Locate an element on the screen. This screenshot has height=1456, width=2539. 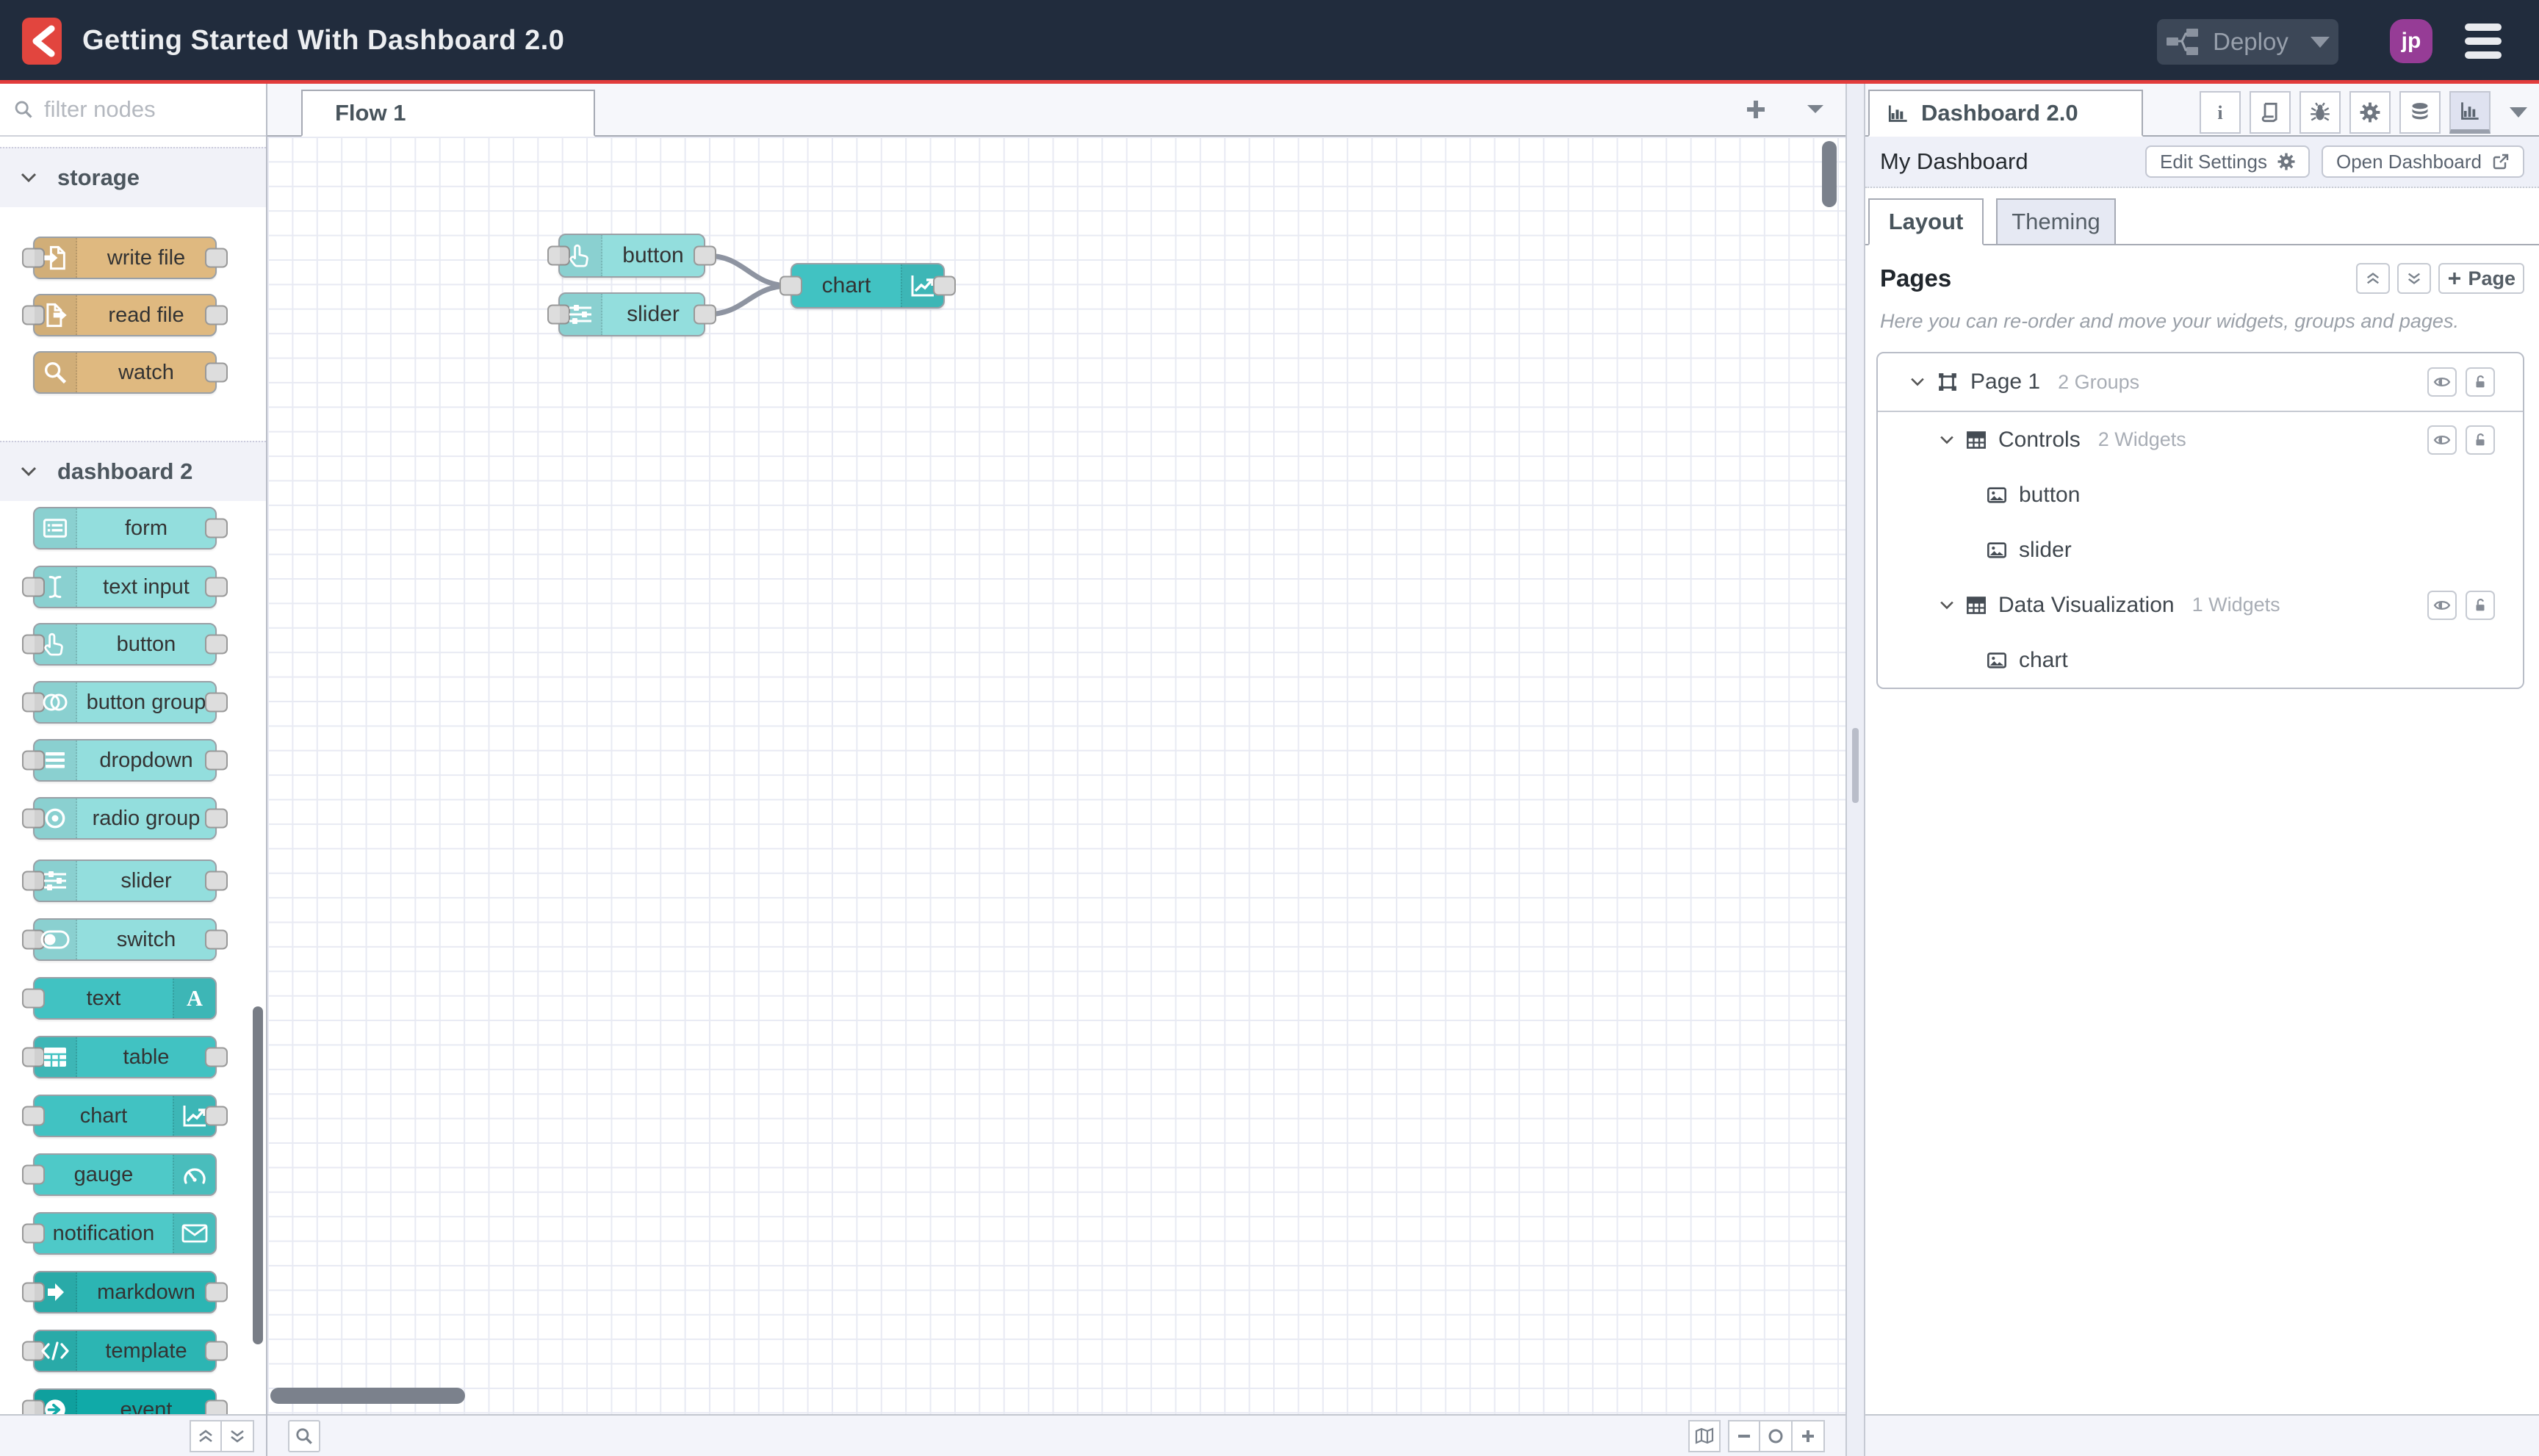
open-dashboard-button: Open Dashboard is located at coordinates (2422, 161).